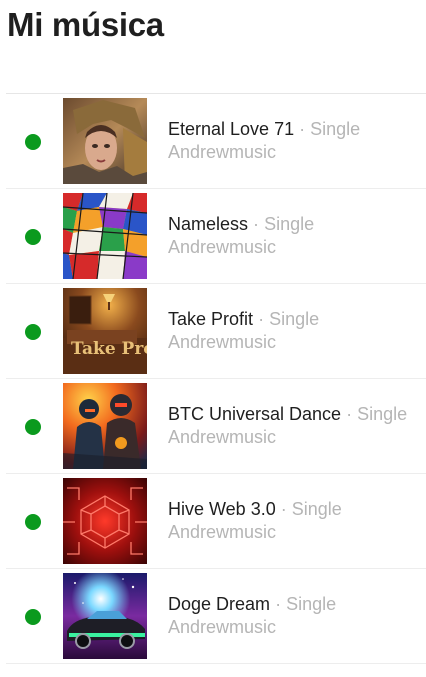  I want to click on take-profit-cover-icon: Take Profit, so click(105, 331).